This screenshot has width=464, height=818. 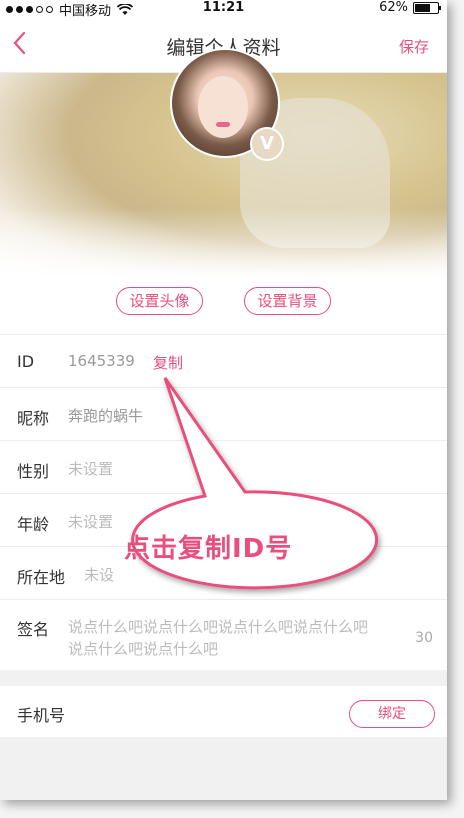 I want to click on age-value: 未设置, so click(x=91, y=522).